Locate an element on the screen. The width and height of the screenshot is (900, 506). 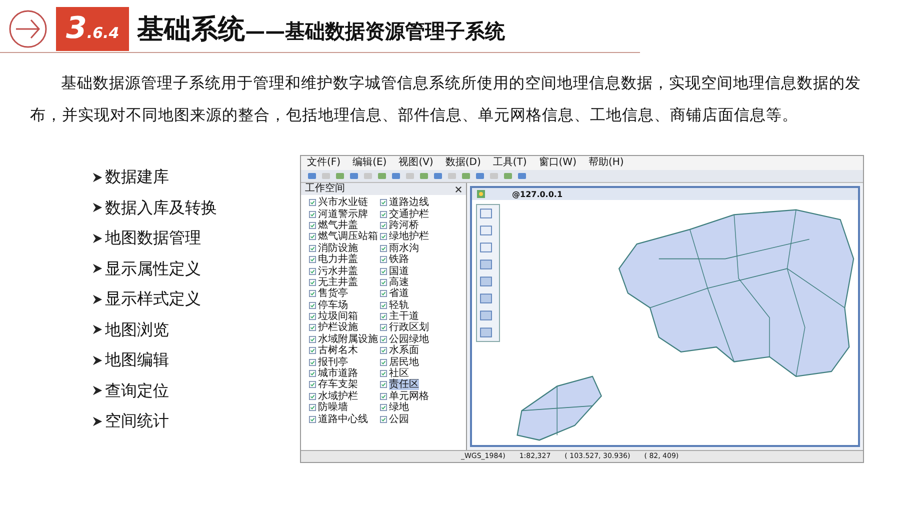
layer-item: 交通护栏 is located at coordinates (409, 214).